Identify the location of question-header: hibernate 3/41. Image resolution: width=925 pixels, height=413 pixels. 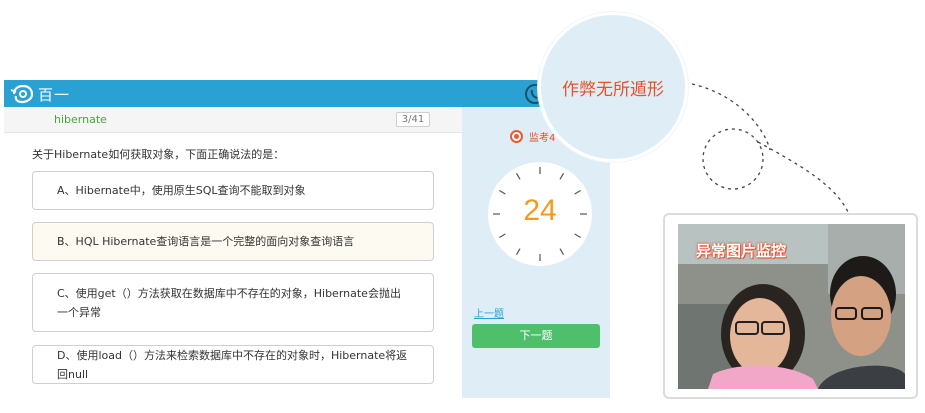
(233, 120).